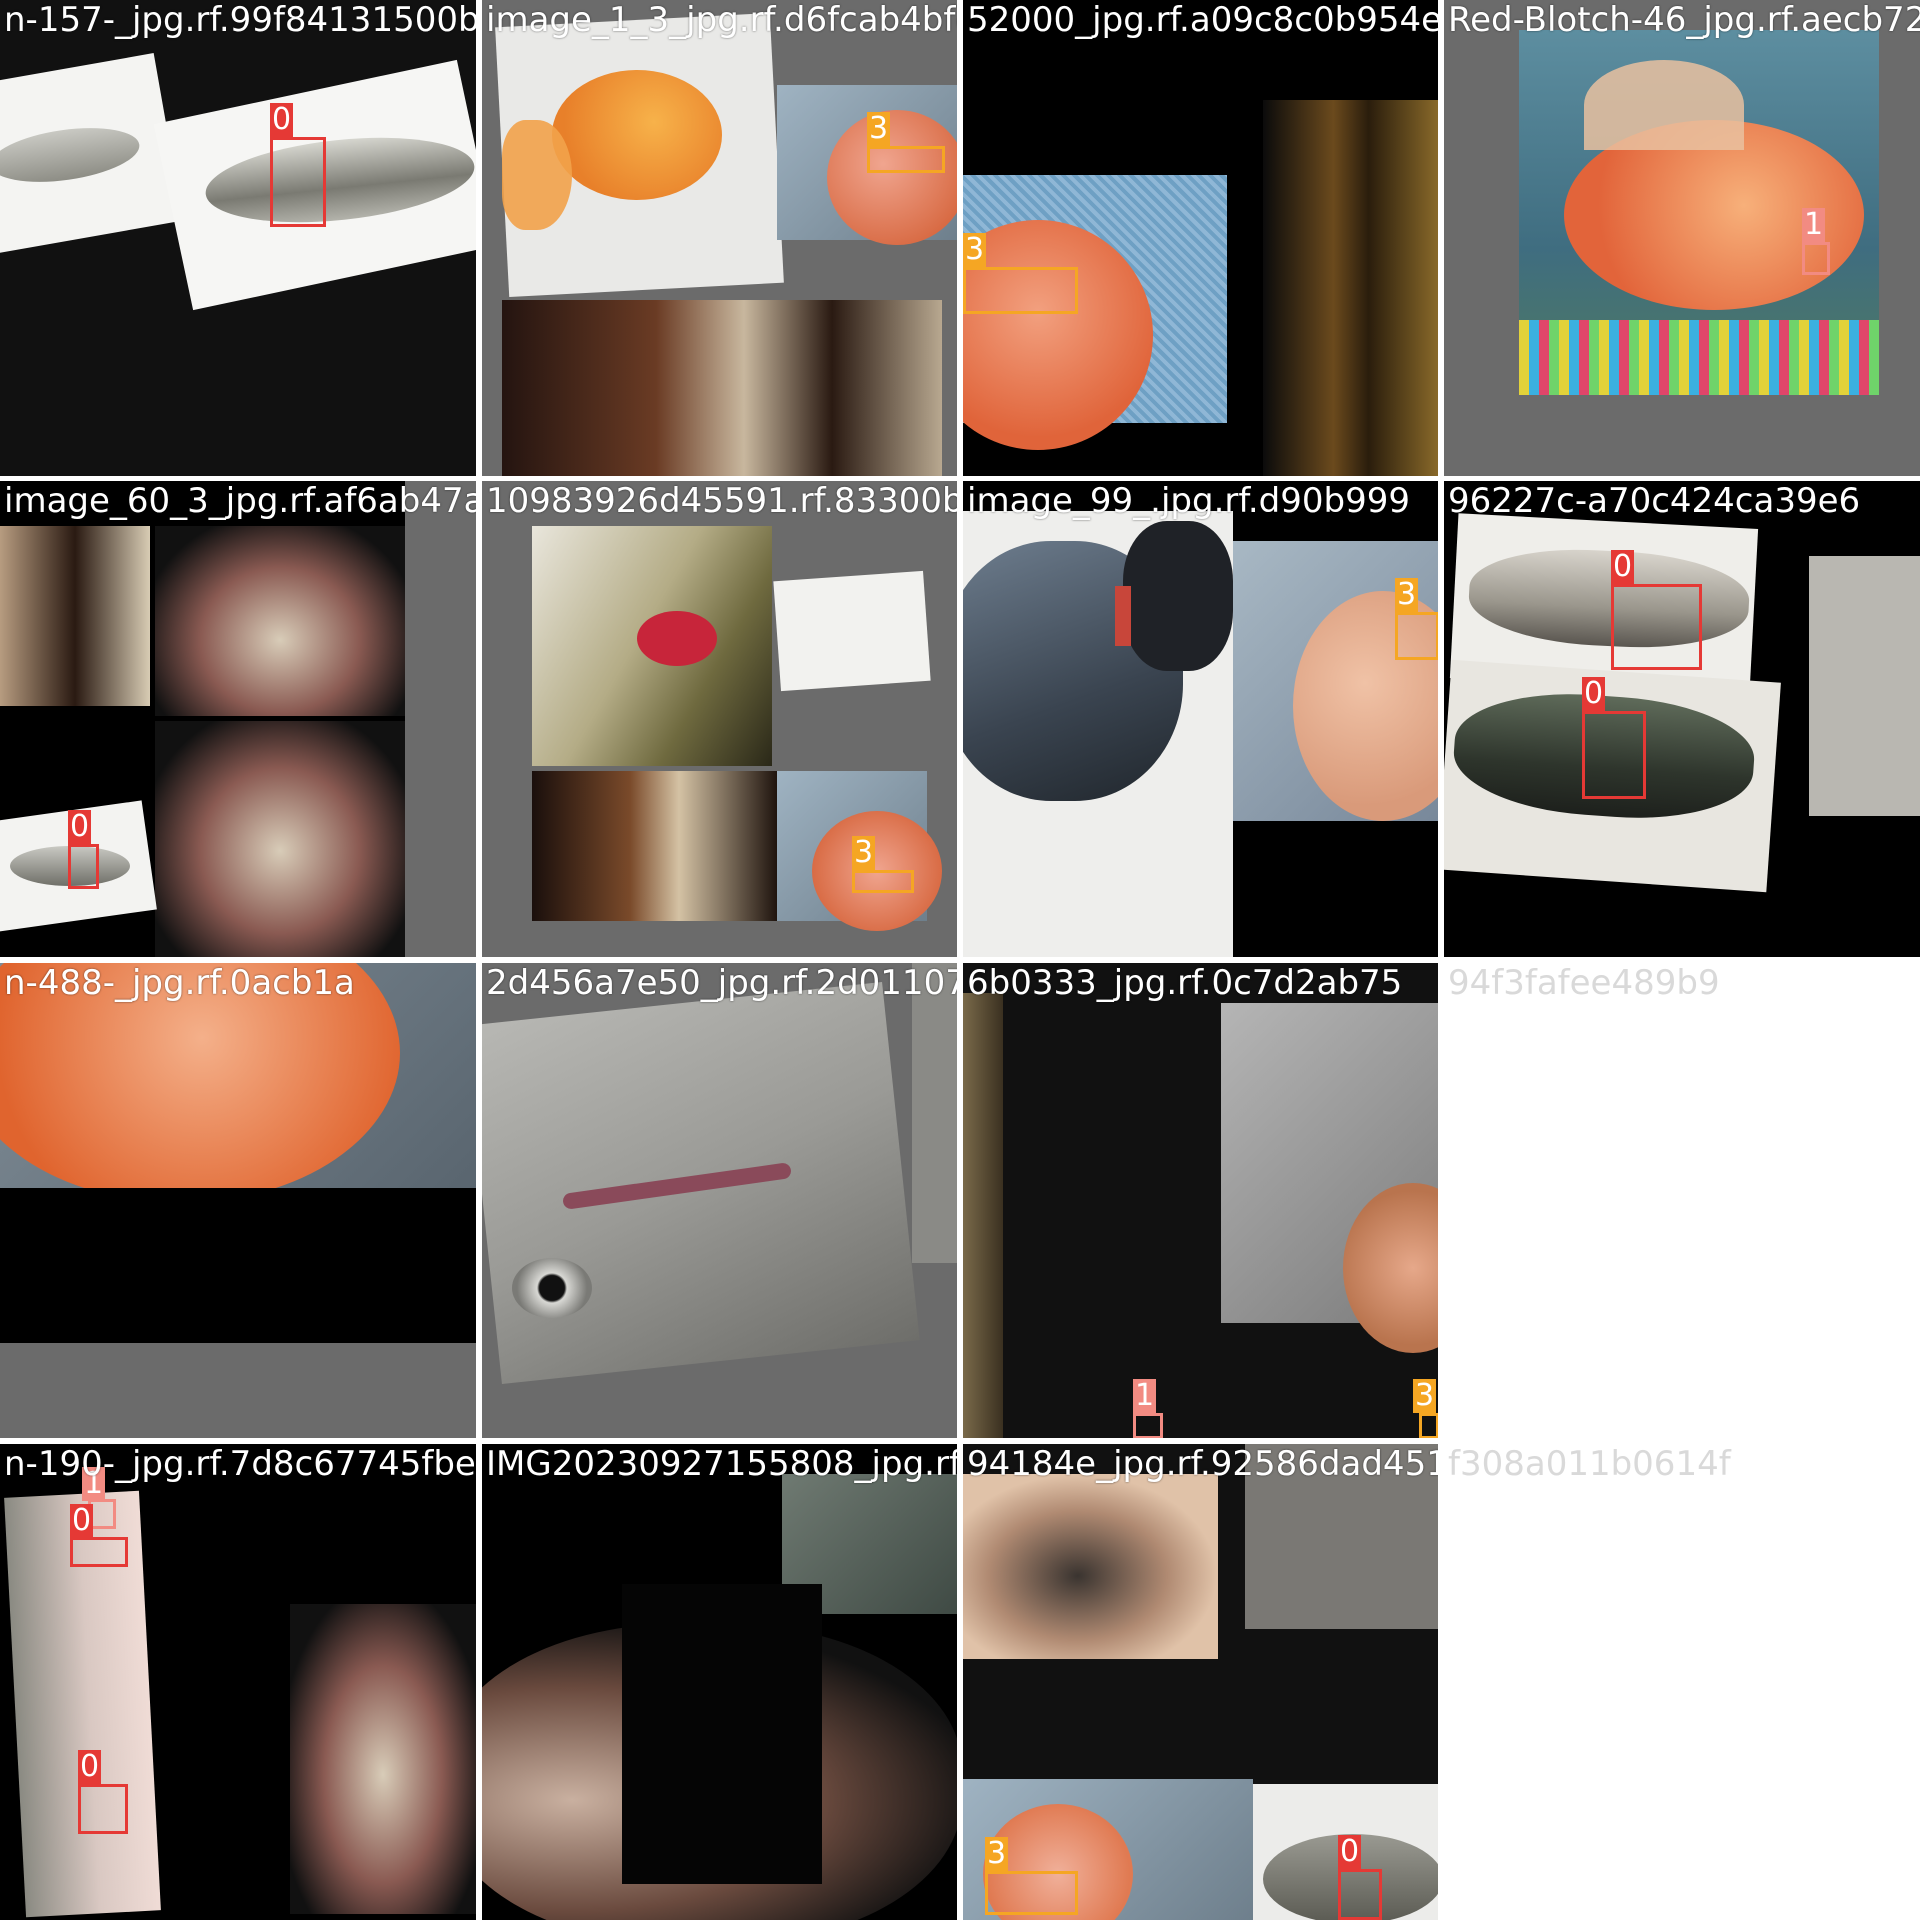 Image resolution: width=1920 pixels, height=1920 pixels. Describe the element at coordinates (238, 1682) in the screenshot. I see `mosaic-tile-13: 1 0 0 n-190-_jpg.rf.7d8c67745fbeb` at that location.